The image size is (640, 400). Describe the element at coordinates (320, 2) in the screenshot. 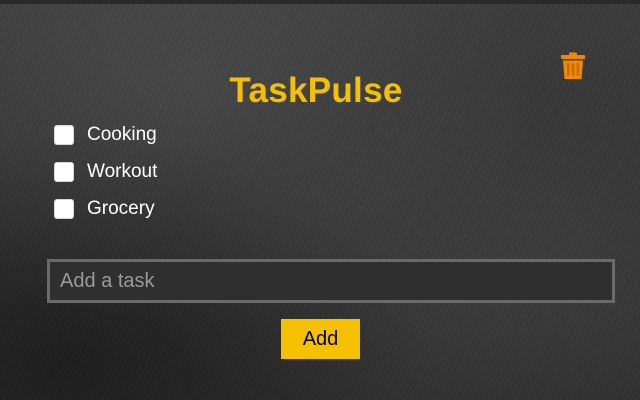

I see `top-strip` at that location.